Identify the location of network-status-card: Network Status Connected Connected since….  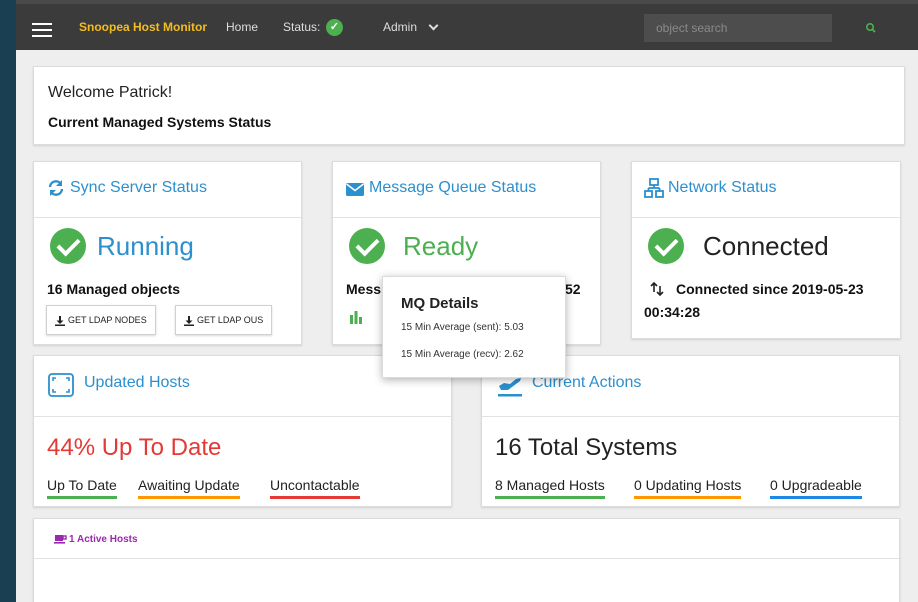
(766, 250).